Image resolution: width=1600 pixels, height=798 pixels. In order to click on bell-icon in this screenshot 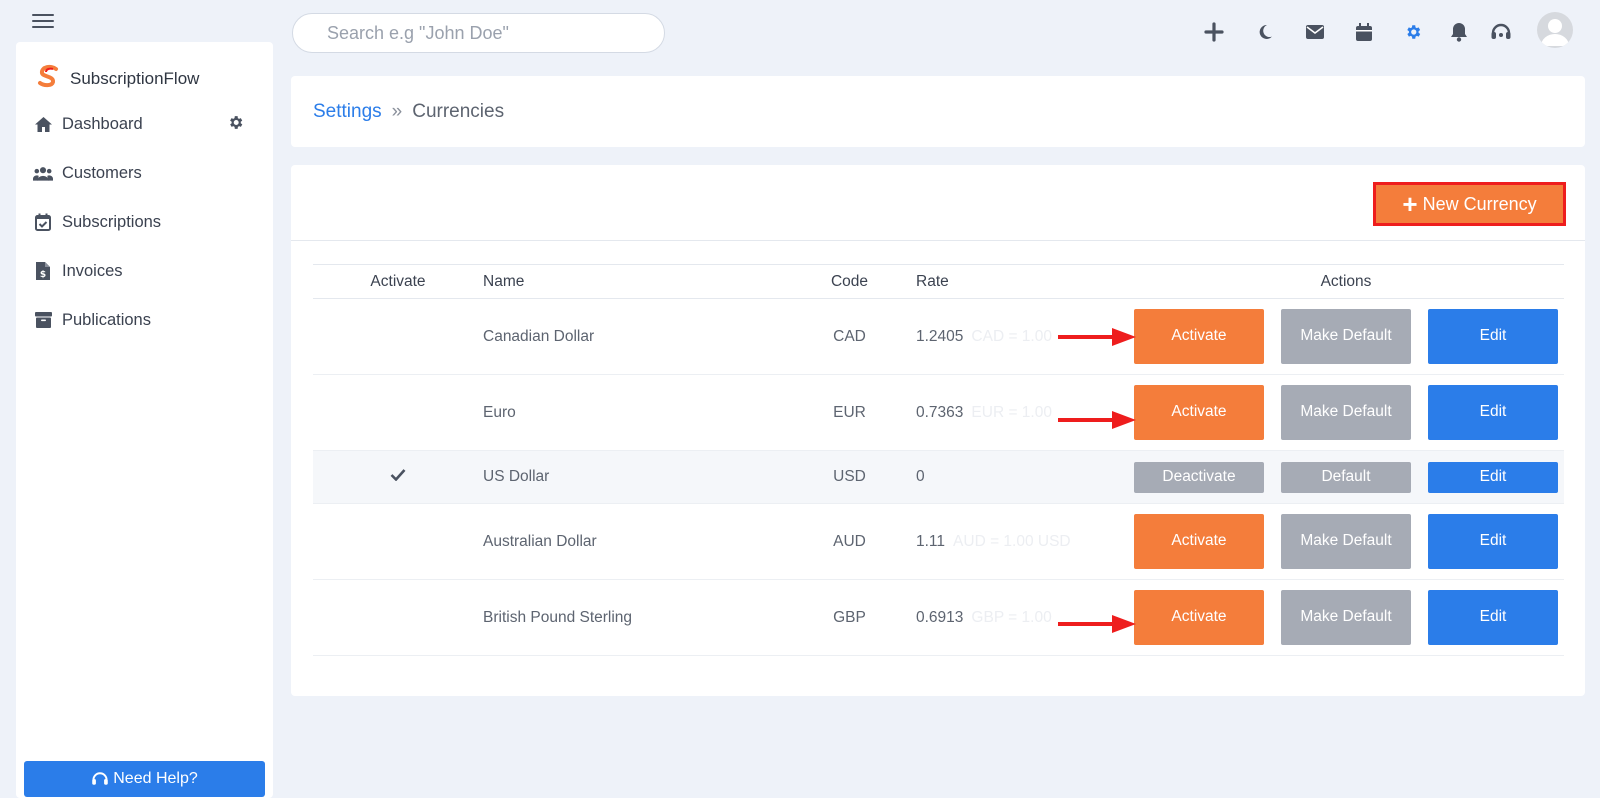, I will do `click(1459, 32)`.